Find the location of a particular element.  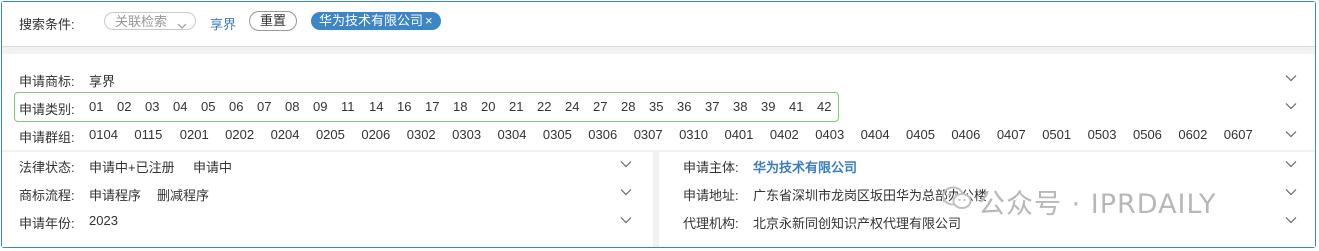

trademark-value: 享界 is located at coordinates (102, 80).